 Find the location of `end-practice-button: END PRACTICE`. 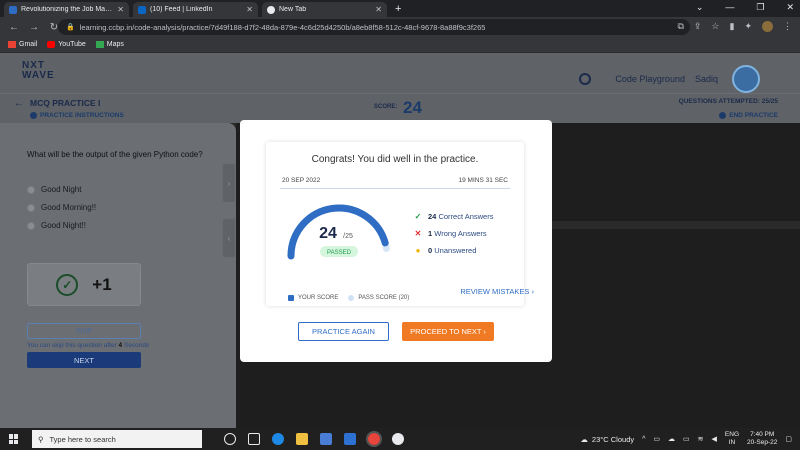

end-practice-button: END PRACTICE is located at coordinates (748, 115).